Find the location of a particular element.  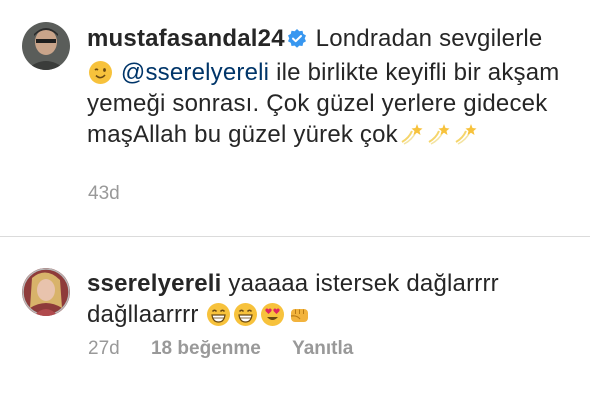

comment-intro-text: Londradan sevgilerle is located at coordinates (429, 38).